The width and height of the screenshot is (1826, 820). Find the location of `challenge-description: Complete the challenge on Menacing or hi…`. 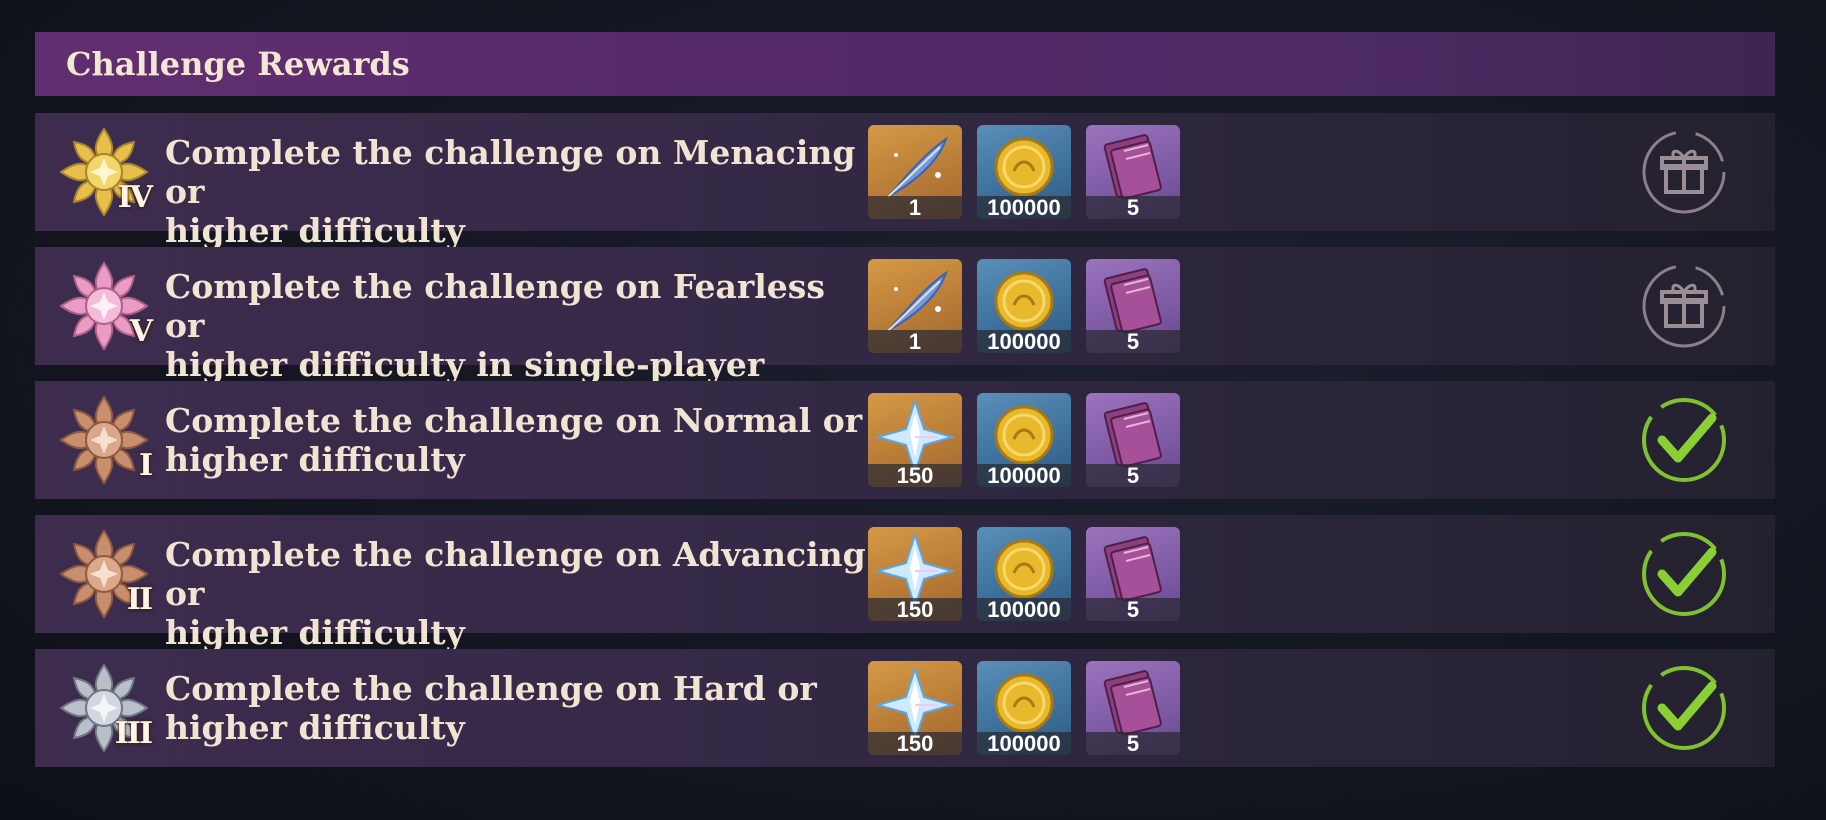

challenge-description: Complete the challenge on Menacing or hi… is located at coordinates (520, 191).